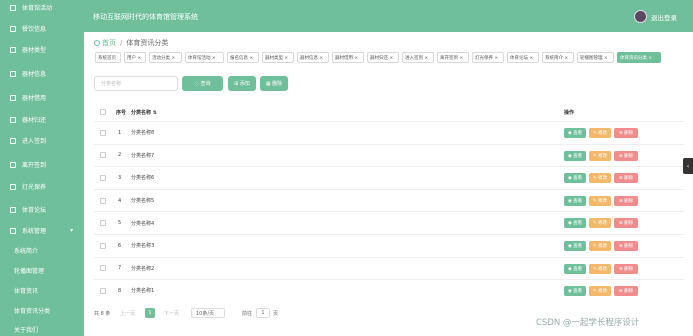 The width and height of the screenshot is (693, 336). I want to click on sidebar-item-equipment-return: 器材归还, so click(42, 119).